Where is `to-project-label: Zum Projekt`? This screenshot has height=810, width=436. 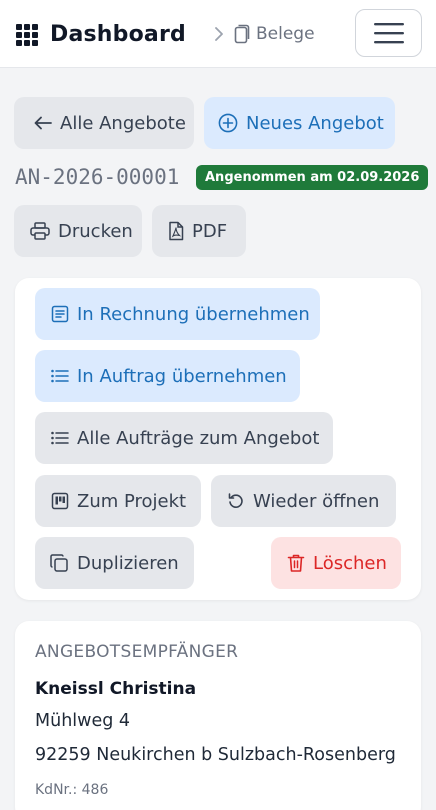
to-project-label: Zum Projekt is located at coordinates (132, 501).